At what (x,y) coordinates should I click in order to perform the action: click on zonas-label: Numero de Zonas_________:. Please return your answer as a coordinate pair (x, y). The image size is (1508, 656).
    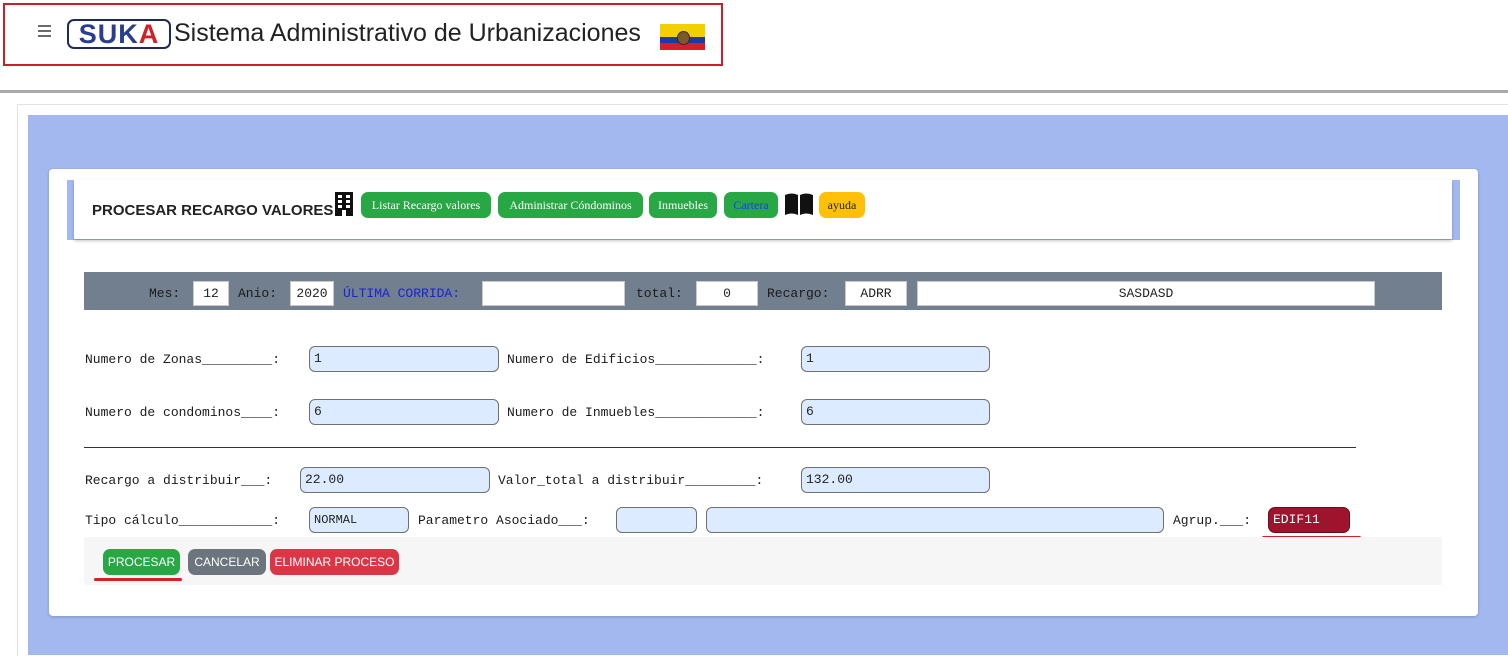
    Looking at the image, I should click on (183, 359).